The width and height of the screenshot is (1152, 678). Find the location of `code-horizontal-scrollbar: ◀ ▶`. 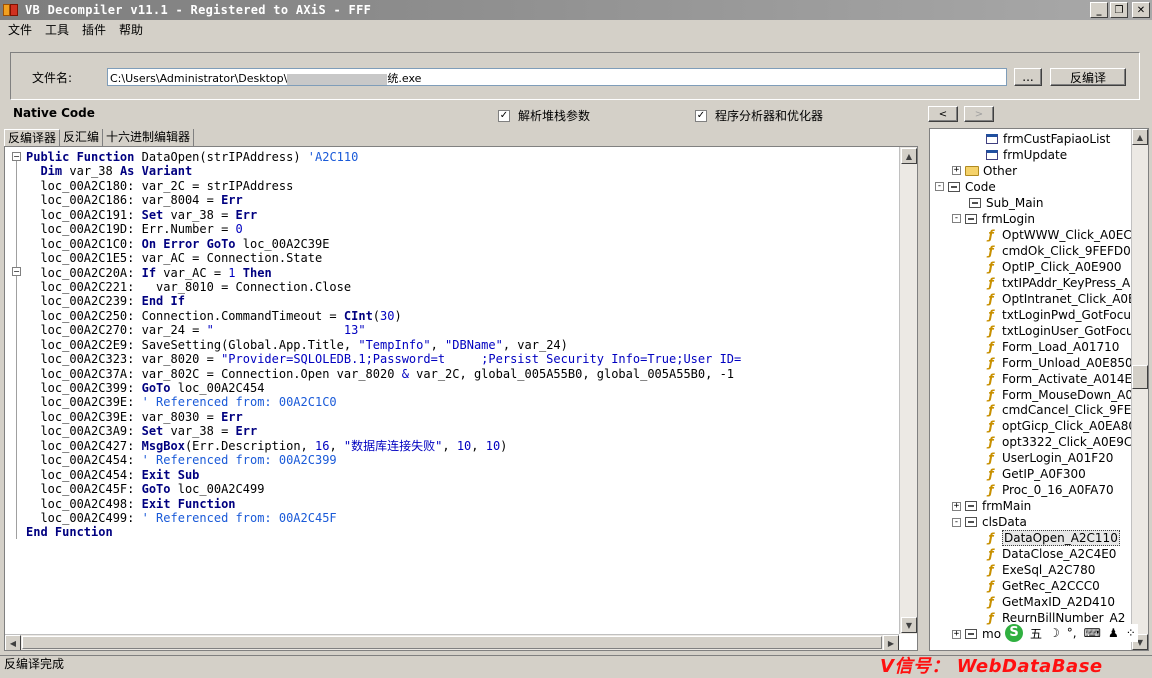

code-horizontal-scrollbar: ◀ ▶ is located at coordinates (452, 642).